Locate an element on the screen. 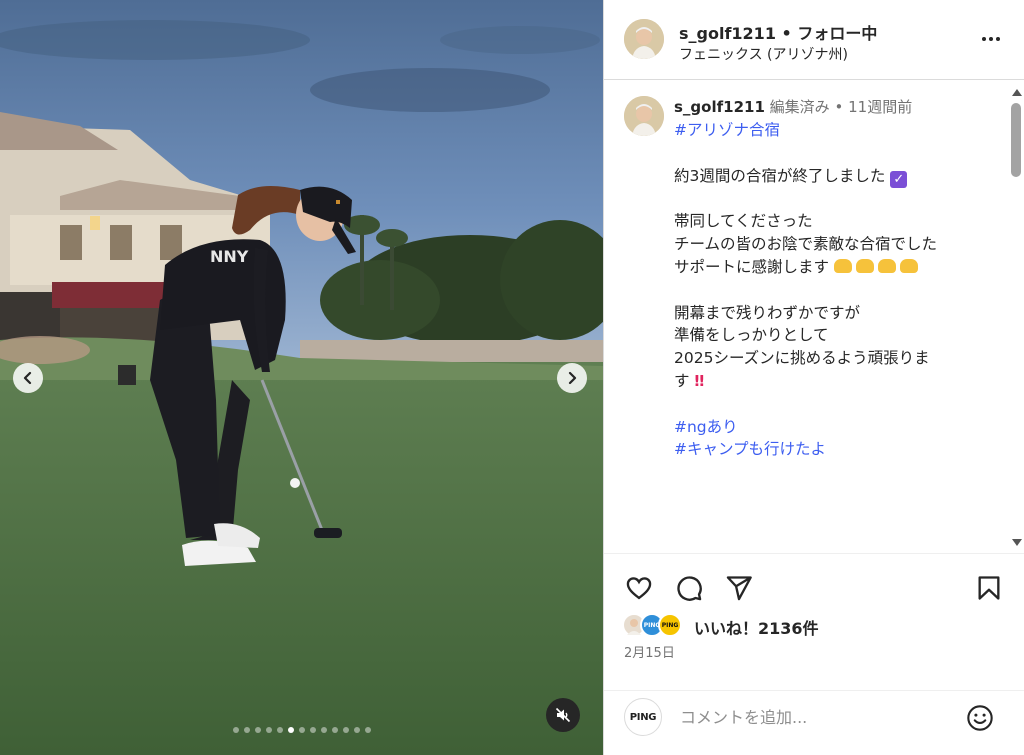  liker-avatar: PING is located at coordinates (670, 625).